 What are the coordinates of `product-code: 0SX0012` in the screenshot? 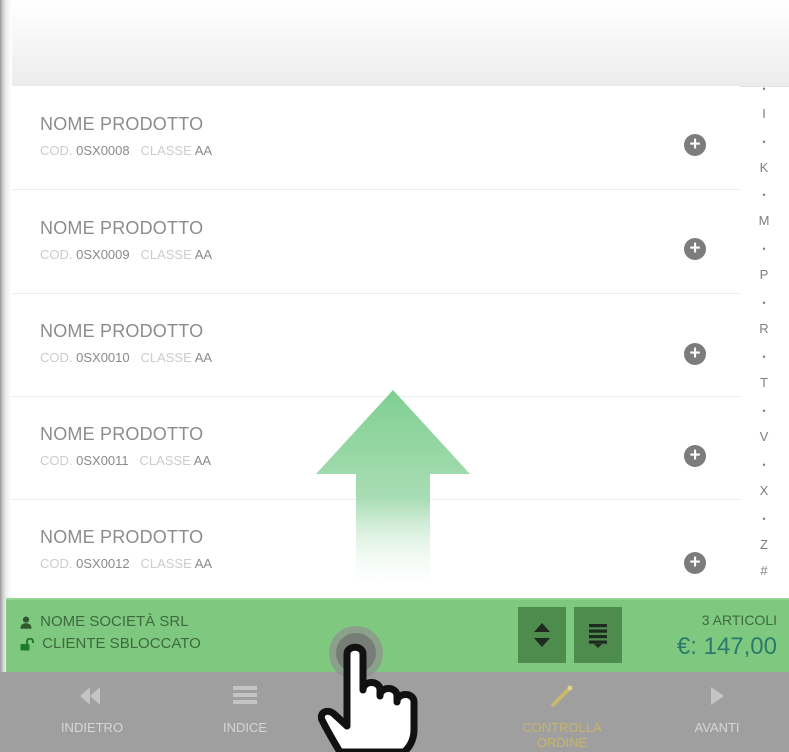 It's located at (103, 563).